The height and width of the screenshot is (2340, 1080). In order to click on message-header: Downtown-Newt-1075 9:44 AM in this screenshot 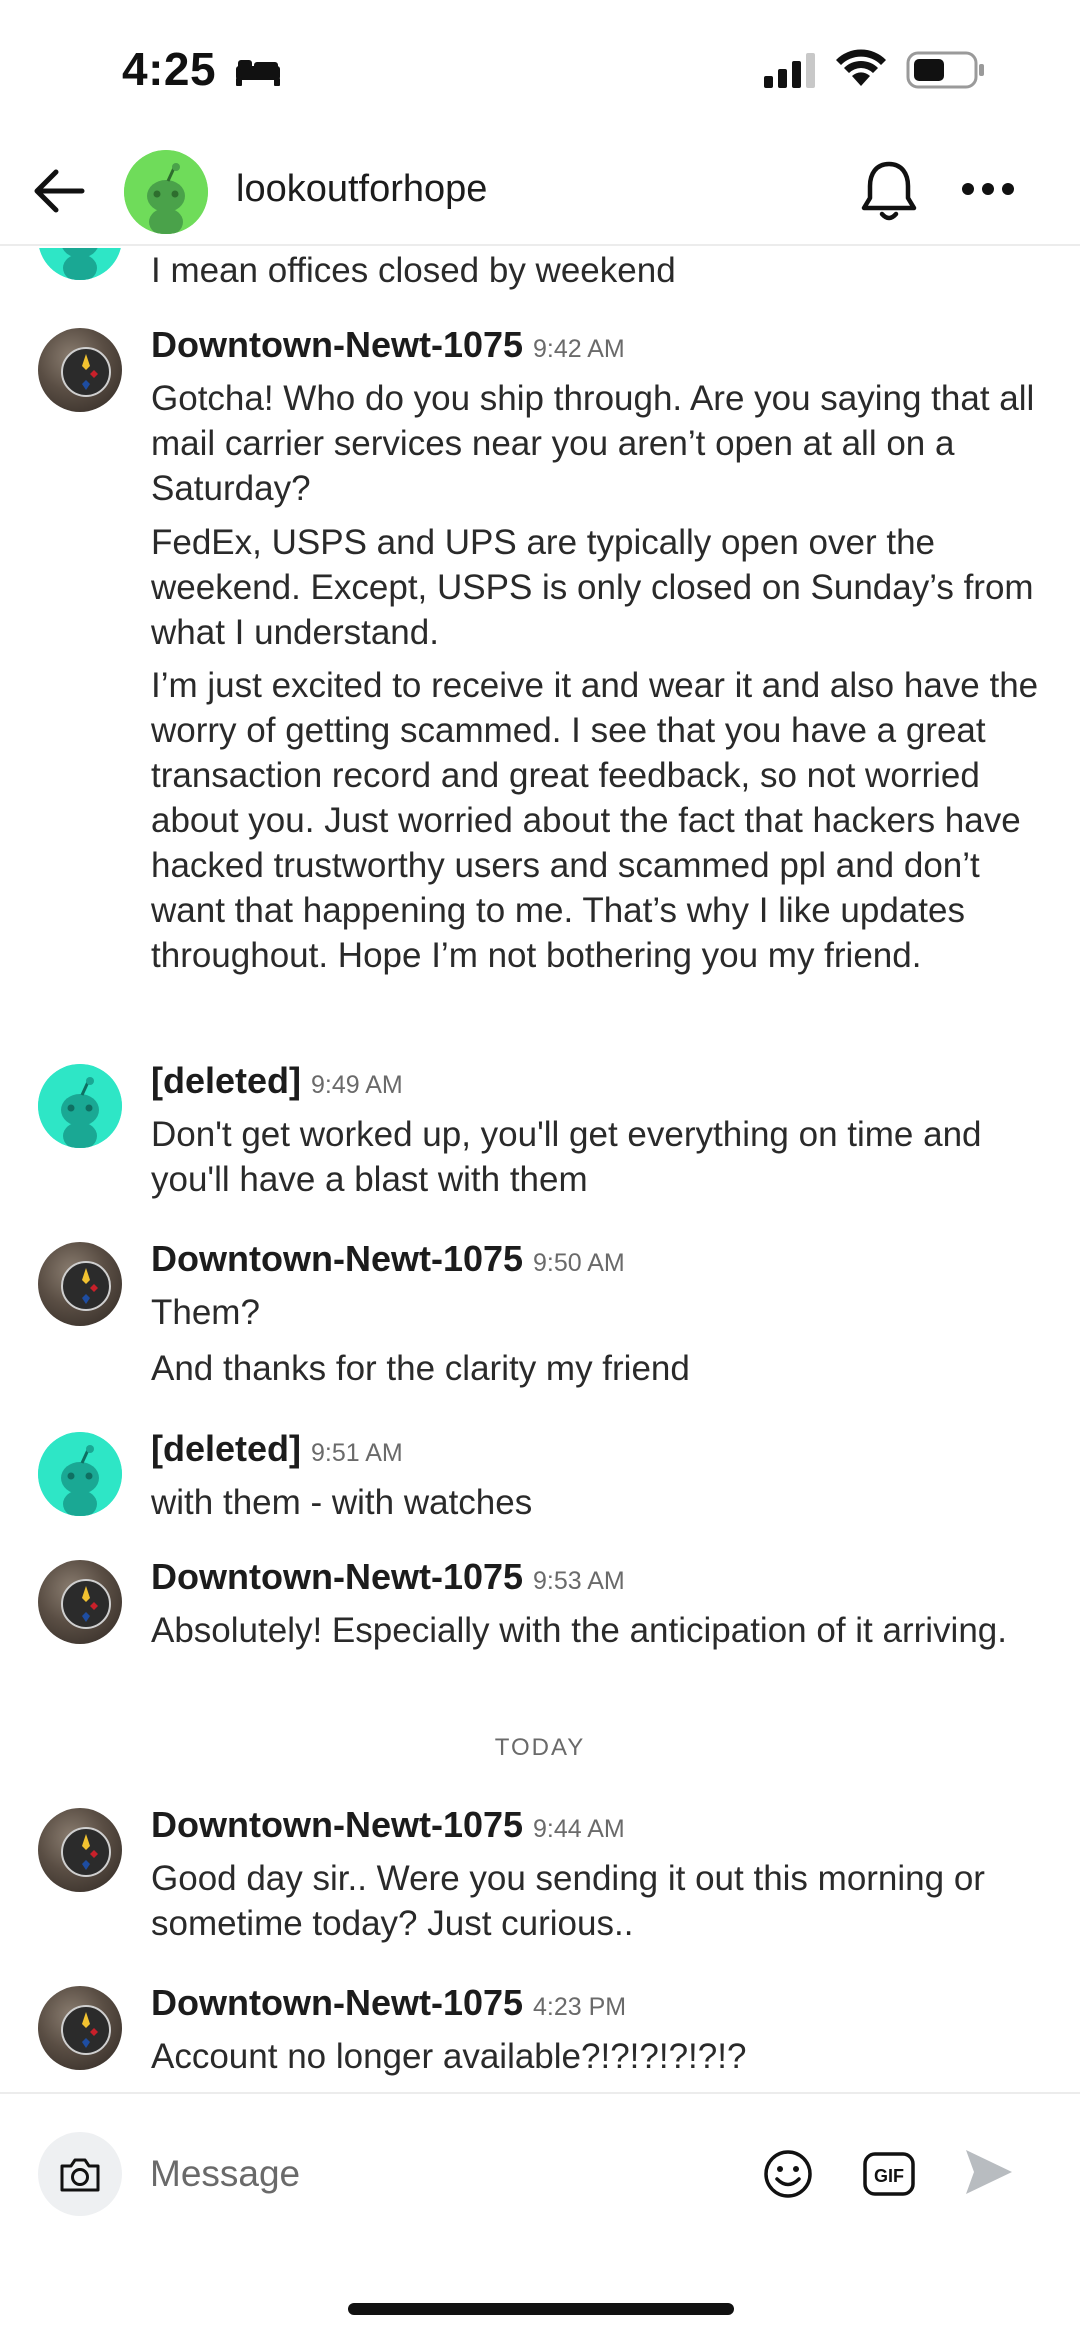, I will do `click(388, 1829)`.